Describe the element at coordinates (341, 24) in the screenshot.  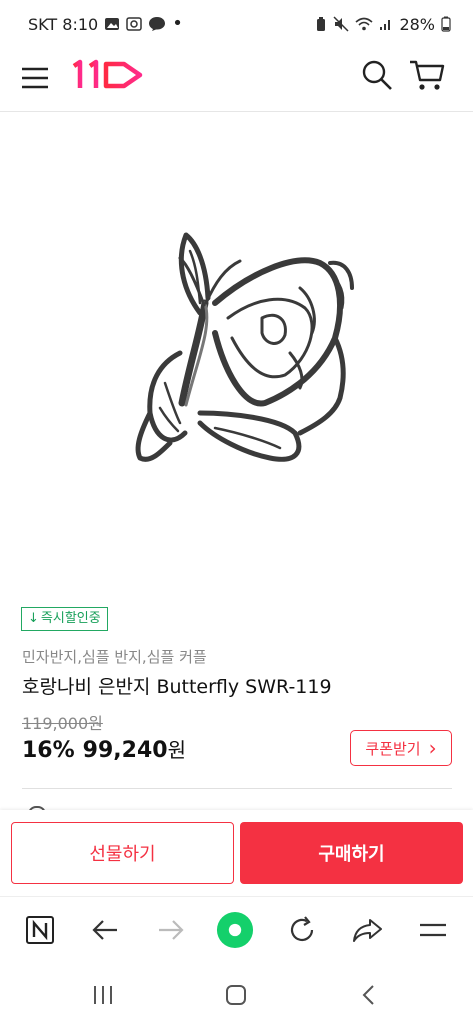
I see `mute-icon` at that location.